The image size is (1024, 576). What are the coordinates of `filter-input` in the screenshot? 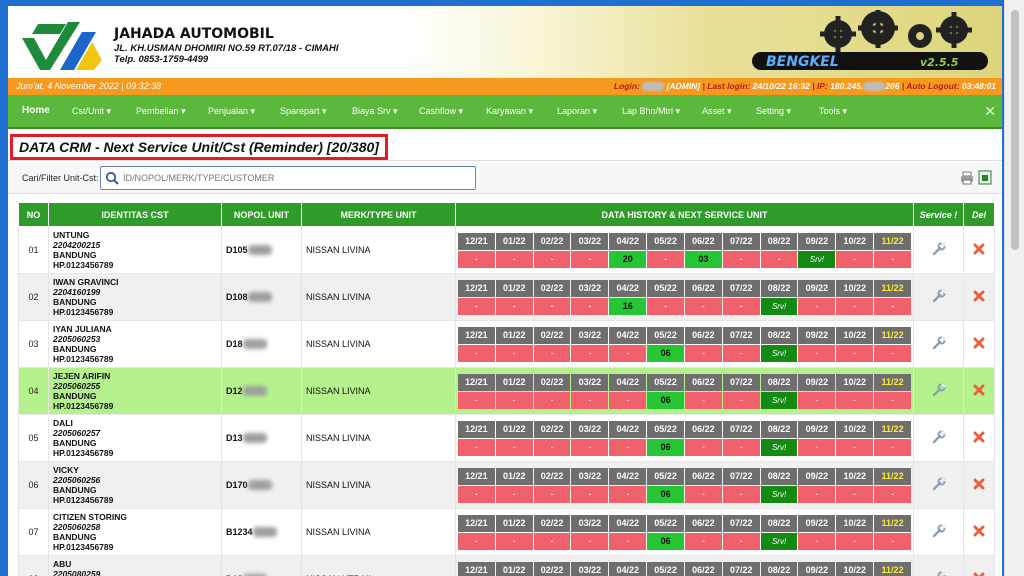 It's located at (293, 178).